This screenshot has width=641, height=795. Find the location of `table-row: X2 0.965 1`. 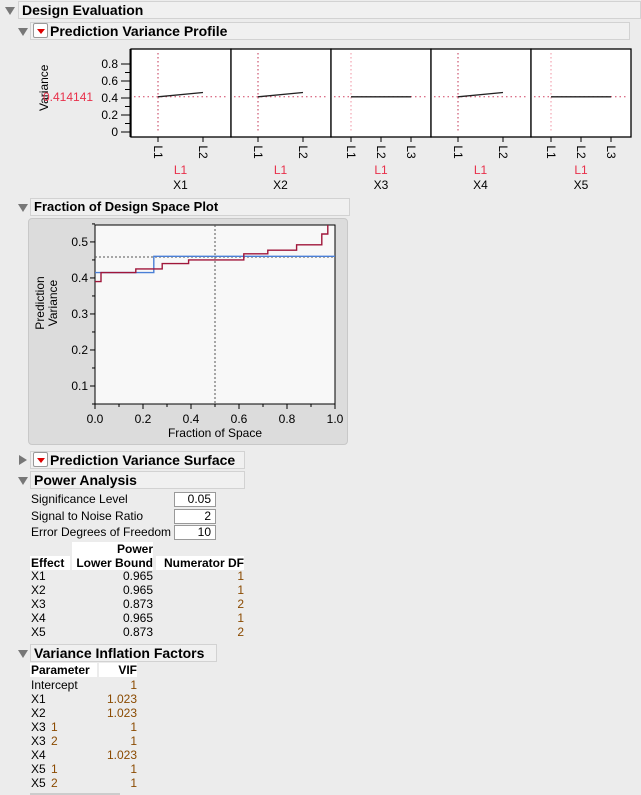

table-row: X2 0.965 1 is located at coordinates (137, 590).